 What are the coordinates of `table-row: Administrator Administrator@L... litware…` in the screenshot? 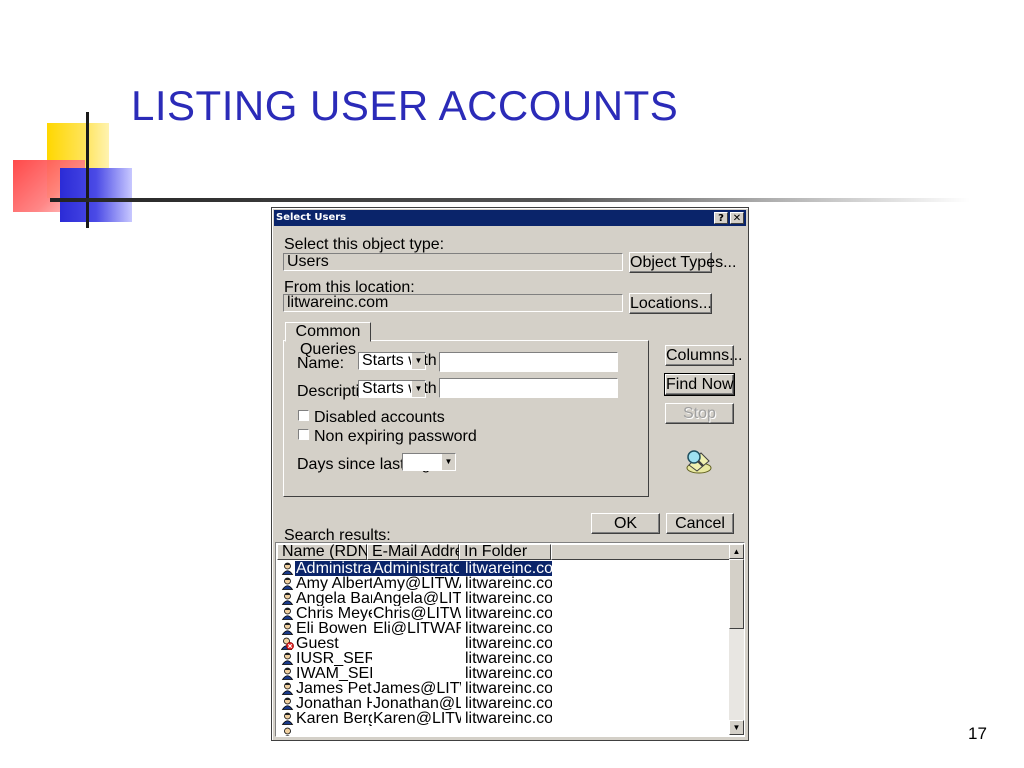 It's located at (415, 568).